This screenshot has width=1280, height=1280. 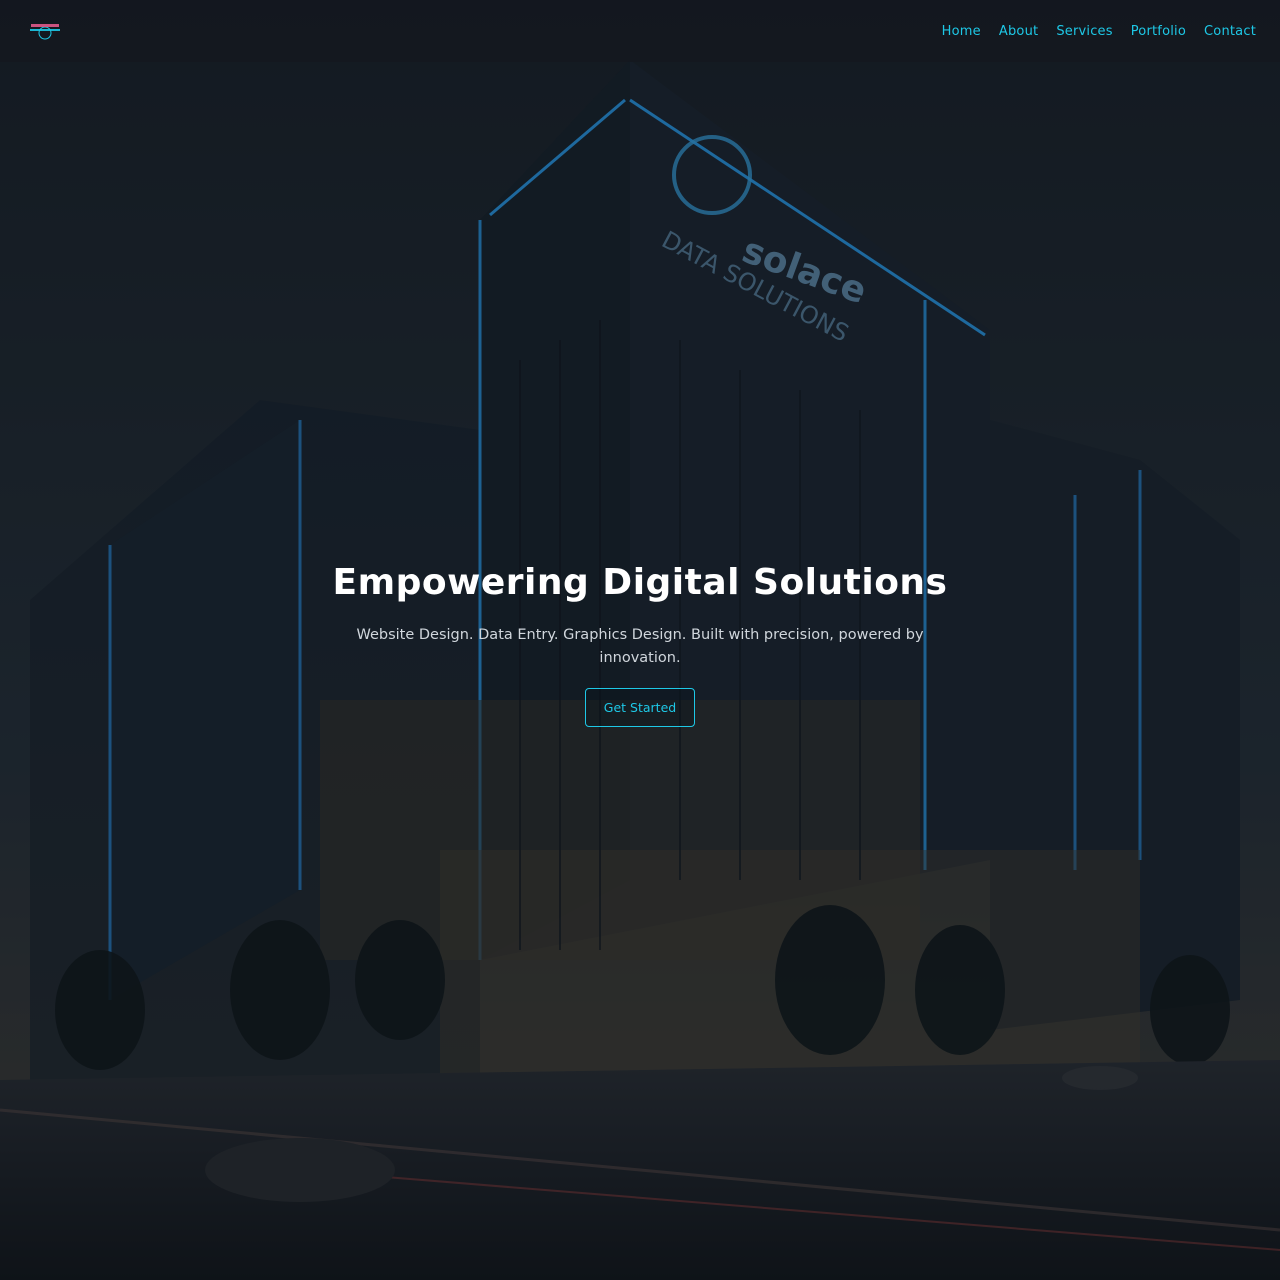 What do you see at coordinates (1158, 31) in the screenshot?
I see `nav-link-portfolio: Portfolio` at bounding box center [1158, 31].